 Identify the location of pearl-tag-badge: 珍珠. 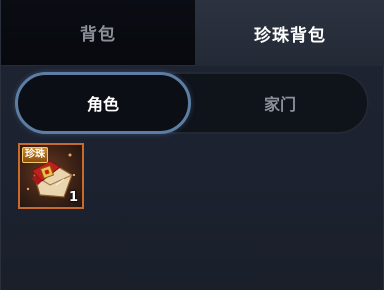
(35, 155).